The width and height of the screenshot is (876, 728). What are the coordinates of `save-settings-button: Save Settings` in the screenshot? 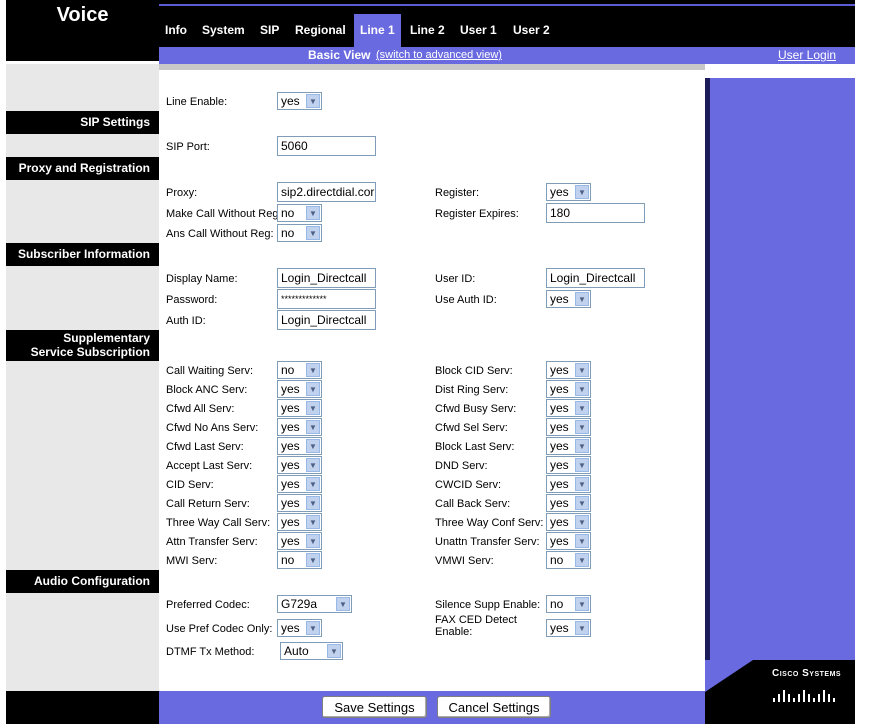 It's located at (374, 707).